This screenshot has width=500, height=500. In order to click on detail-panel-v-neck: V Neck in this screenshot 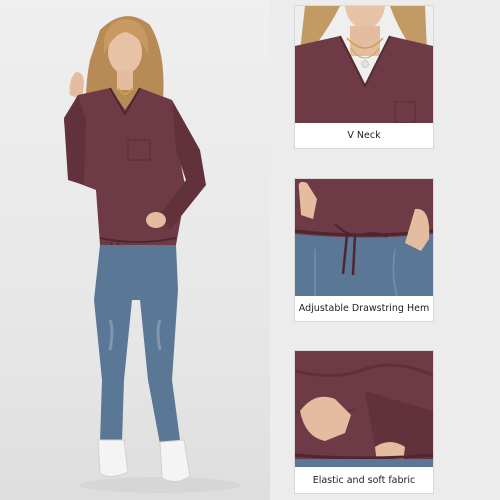, I will do `click(364, 77)`.